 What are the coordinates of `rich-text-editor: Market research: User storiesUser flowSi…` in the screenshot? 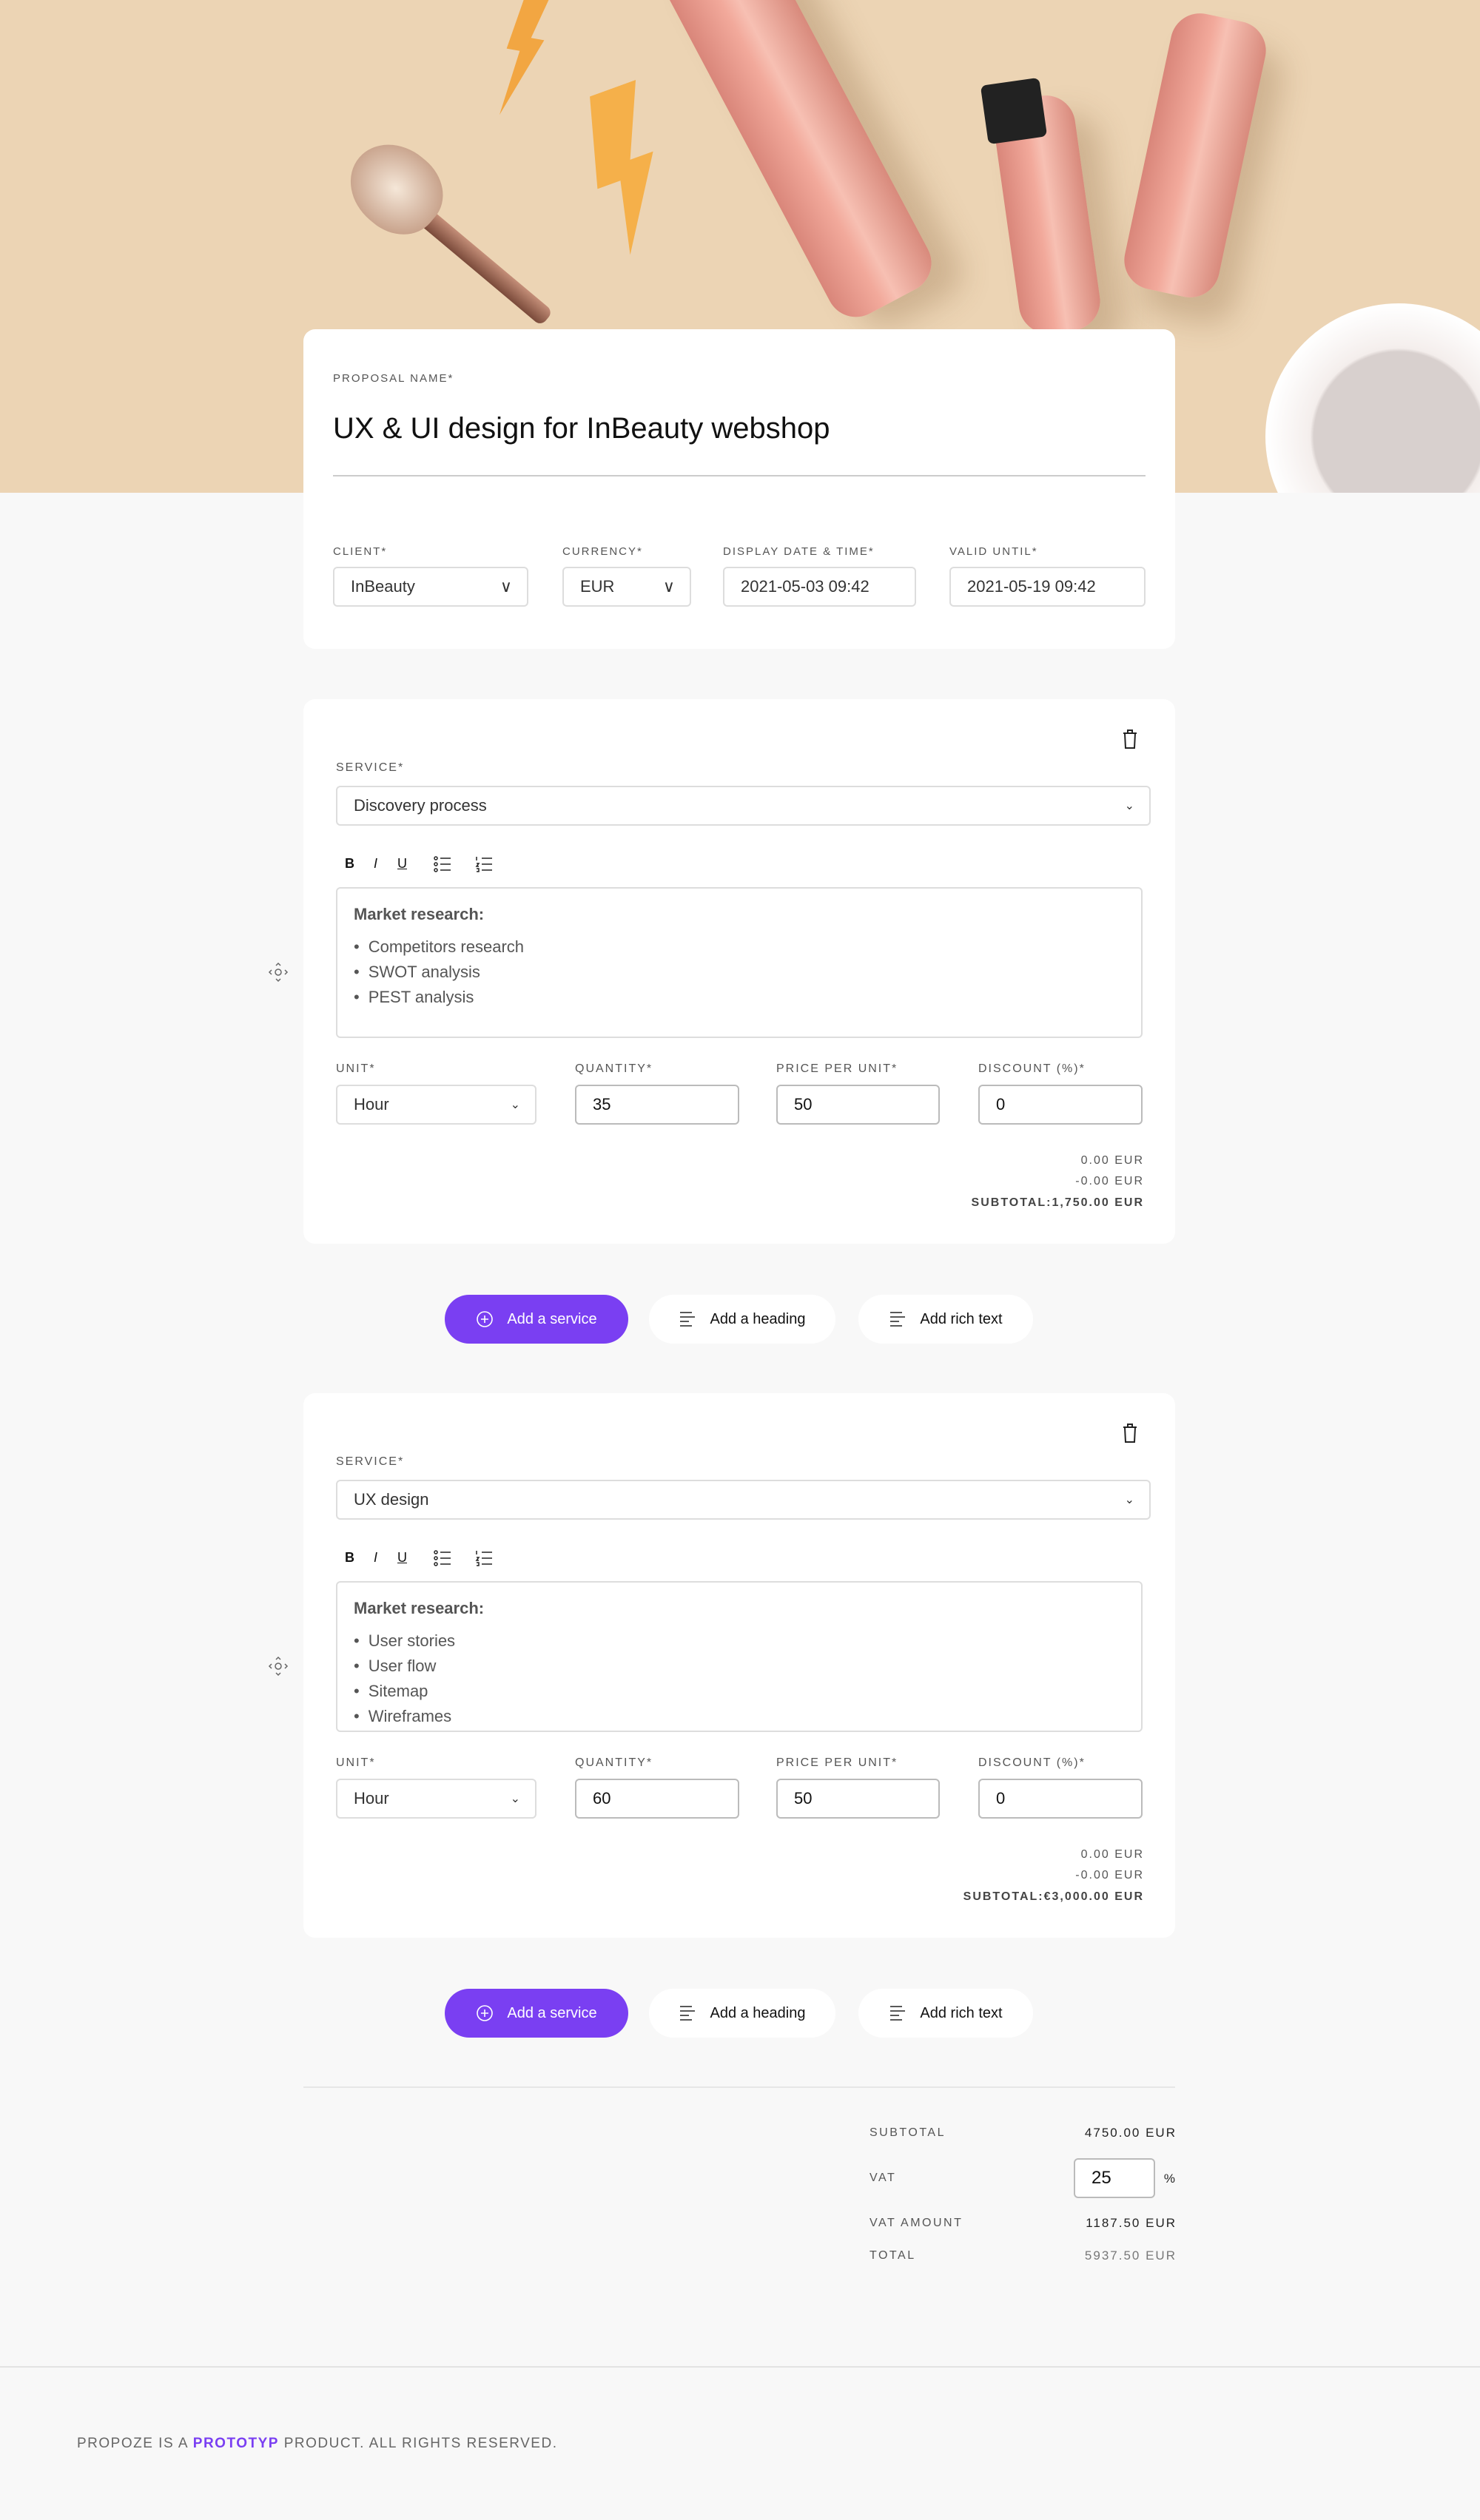 It's located at (739, 1656).